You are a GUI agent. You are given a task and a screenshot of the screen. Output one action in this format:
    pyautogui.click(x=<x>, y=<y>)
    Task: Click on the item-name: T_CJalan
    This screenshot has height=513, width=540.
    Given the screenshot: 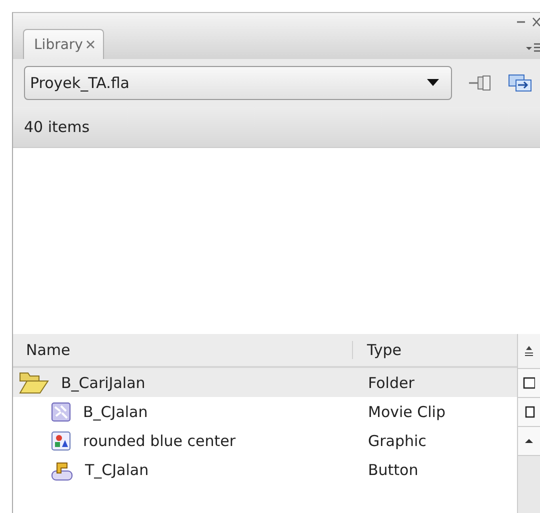 What is the action you would take?
    pyautogui.click(x=117, y=469)
    